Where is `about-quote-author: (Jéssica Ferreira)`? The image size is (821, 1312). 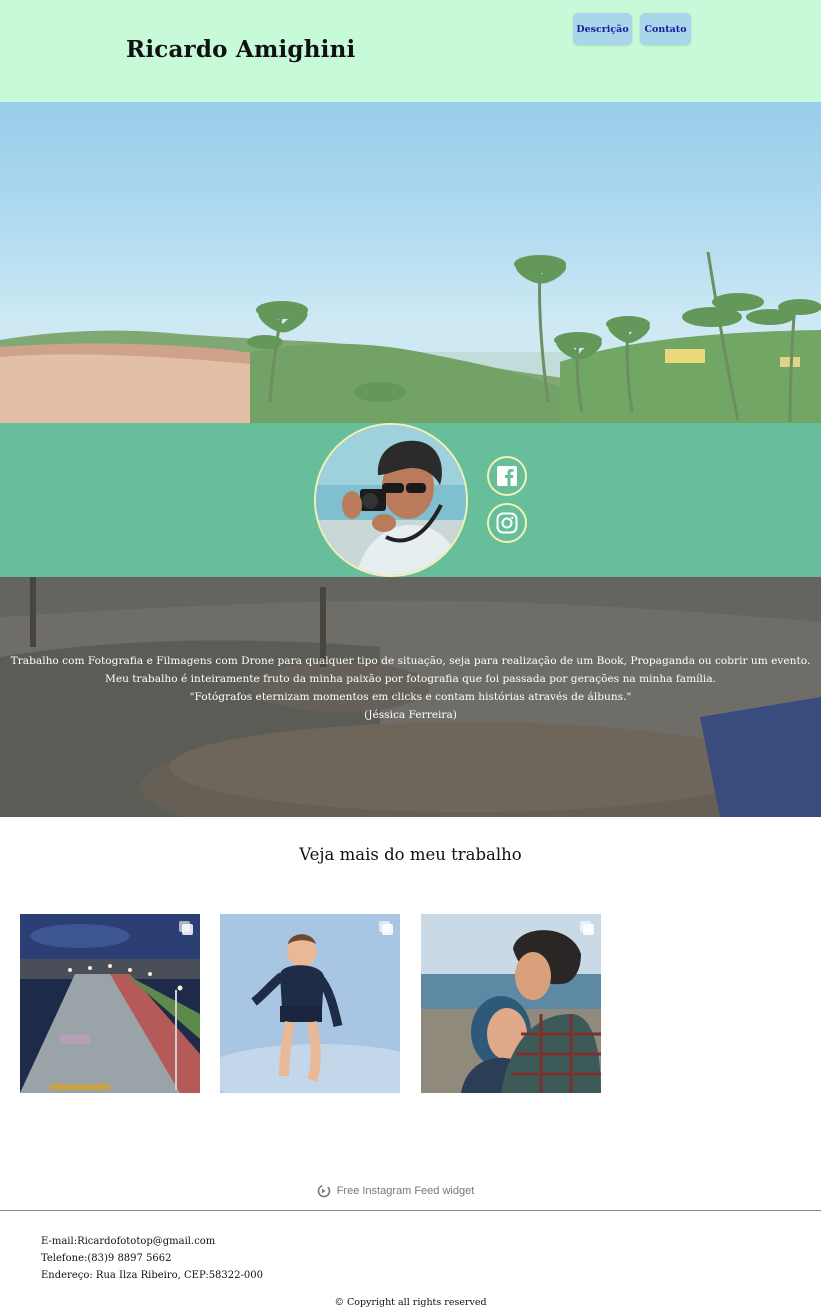
about-quote-author: (Jéssica Ferreira) is located at coordinates (410, 715).